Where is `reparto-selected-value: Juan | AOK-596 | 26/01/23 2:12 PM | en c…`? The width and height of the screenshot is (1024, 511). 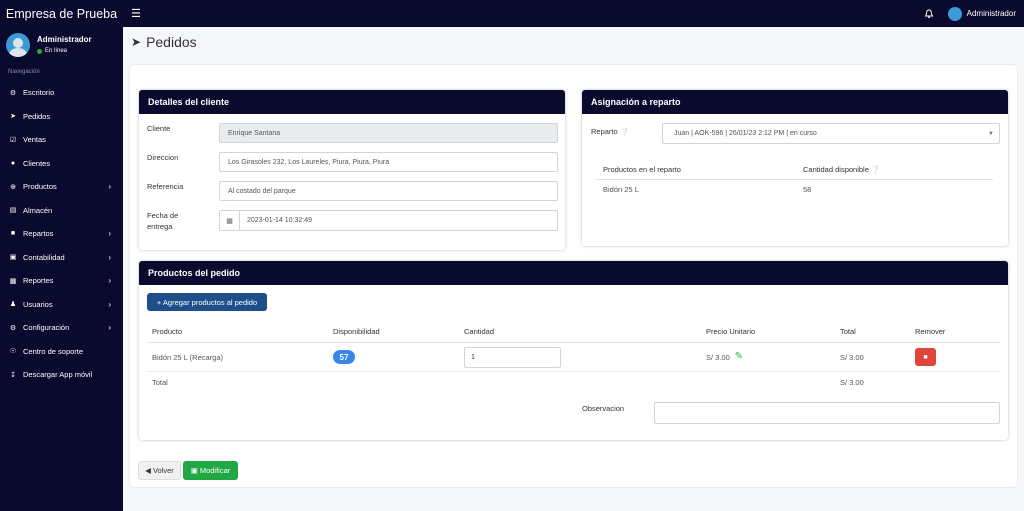
reparto-selected-value: Juan | AOK-596 | 26/01/23 2:12 PM | en c… is located at coordinates (745, 133).